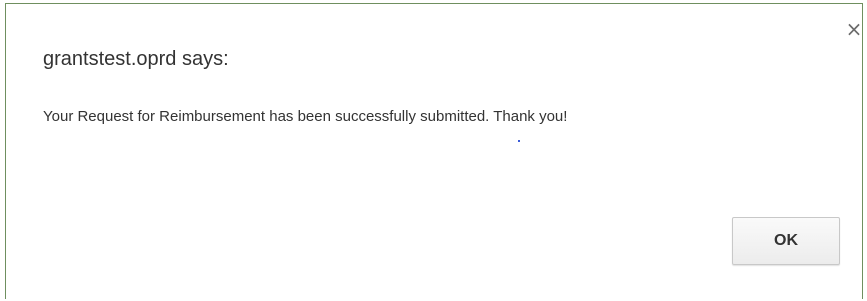 This screenshot has height=301, width=867. What do you see at coordinates (136, 59) in the screenshot?
I see `dialog-title: grantstest.oprd says:` at bounding box center [136, 59].